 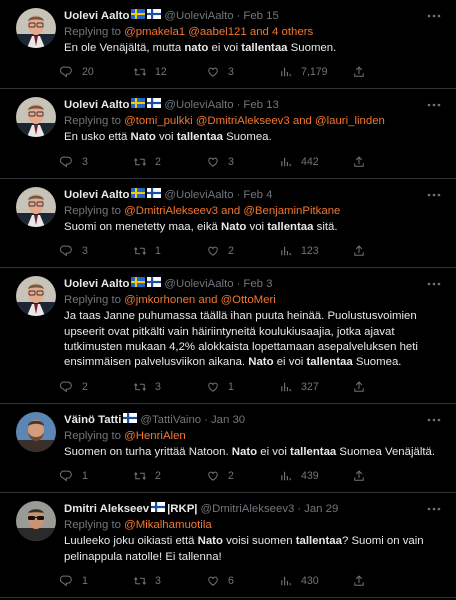 I want to click on tweet-header: Uolevi Aalto @UoleviAalto · Feb 3, so click(x=254, y=284).